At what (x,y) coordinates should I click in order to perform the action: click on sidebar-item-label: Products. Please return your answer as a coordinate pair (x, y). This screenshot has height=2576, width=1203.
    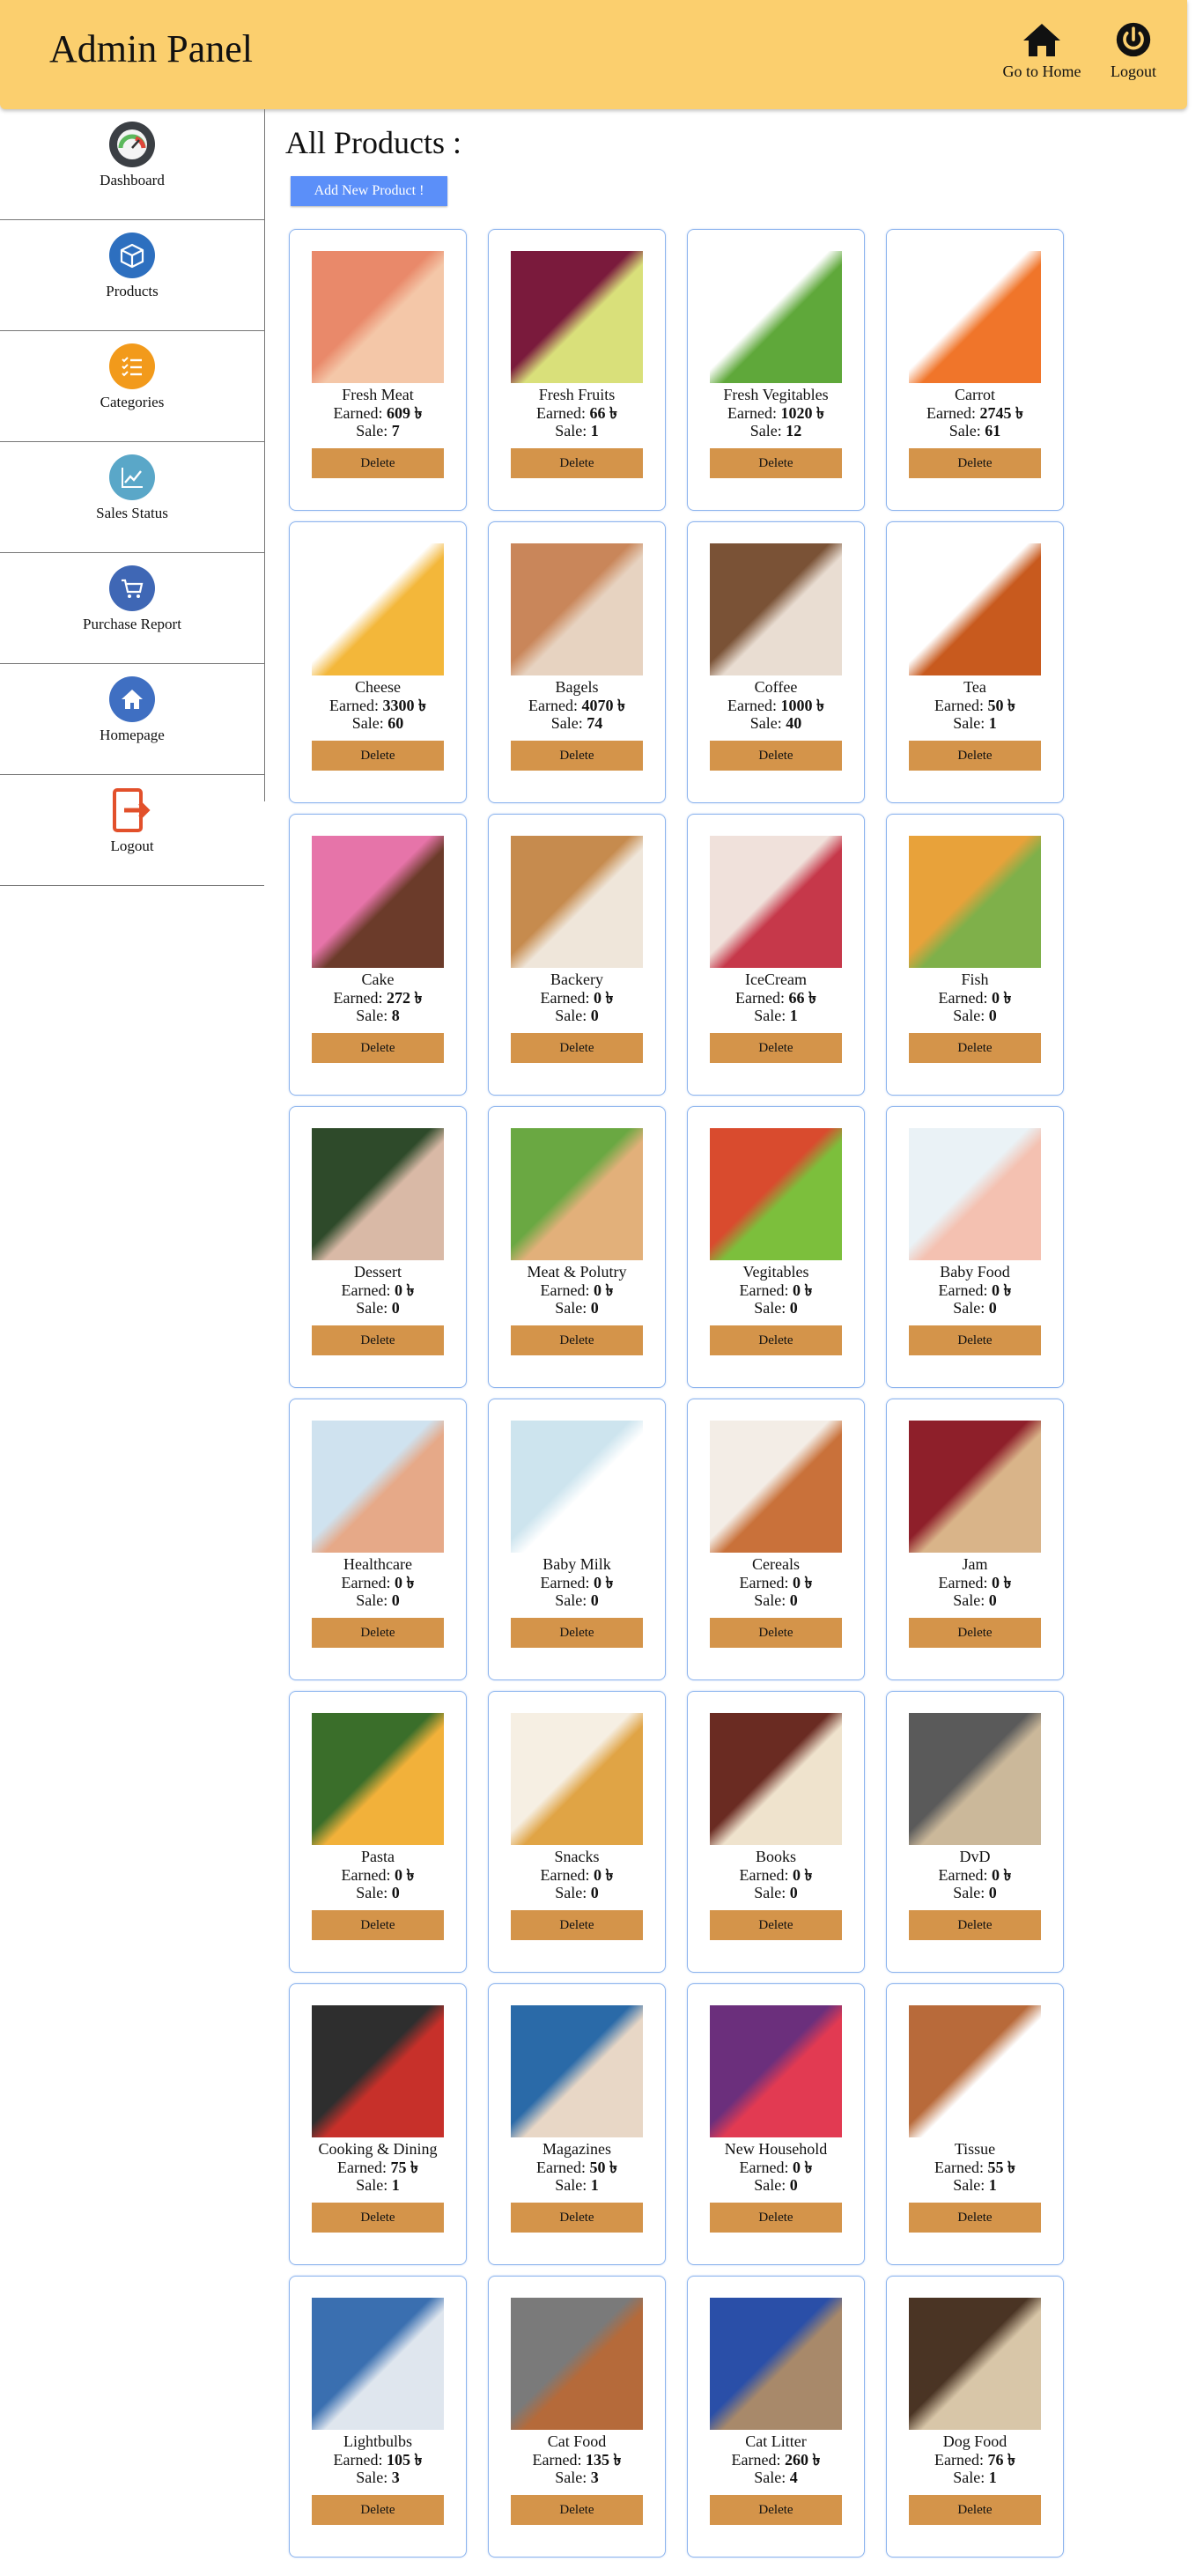
    Looking at the image, I should click on (132, 291).